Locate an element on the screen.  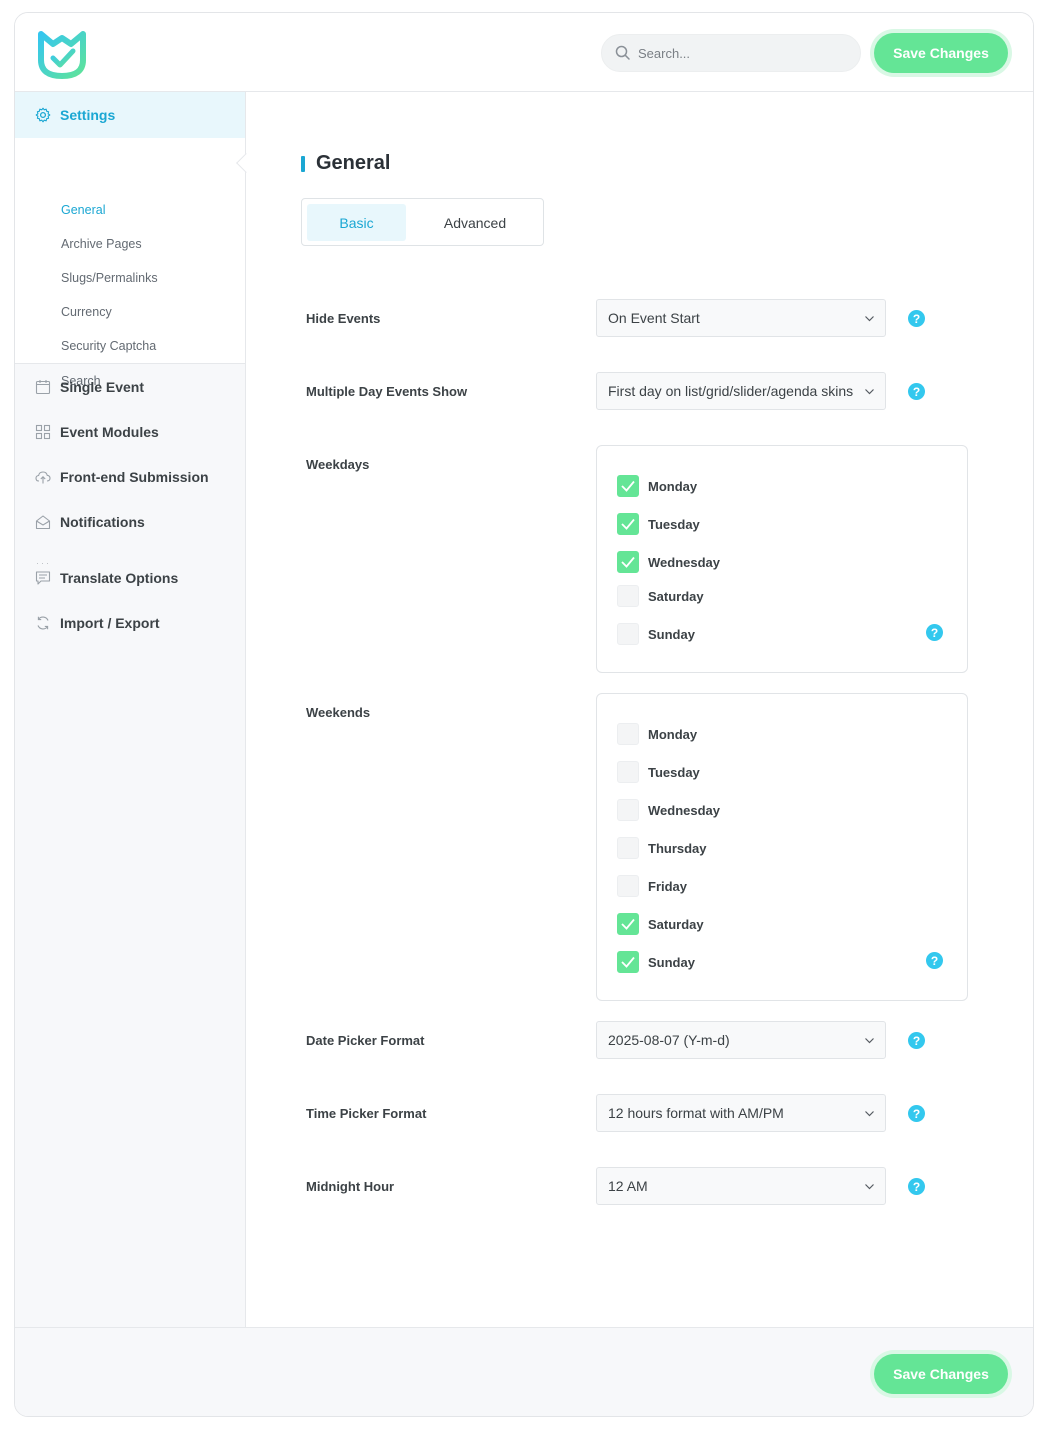
weekend-checkbox-tuesday: Tuesday is located at coordinates (658, 772).